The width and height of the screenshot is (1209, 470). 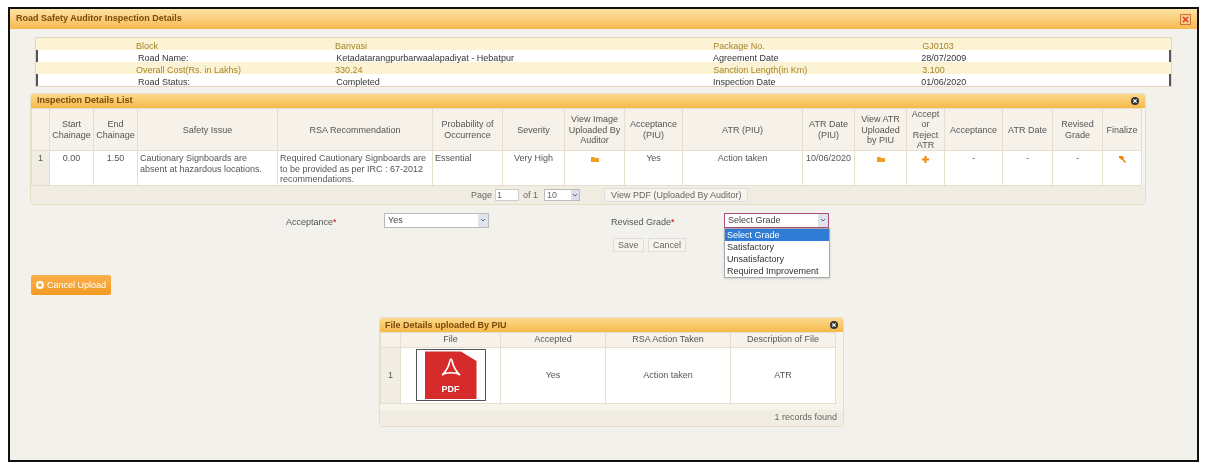 I want to click on column-header: Start Chainage, so click(x=71, y=129).